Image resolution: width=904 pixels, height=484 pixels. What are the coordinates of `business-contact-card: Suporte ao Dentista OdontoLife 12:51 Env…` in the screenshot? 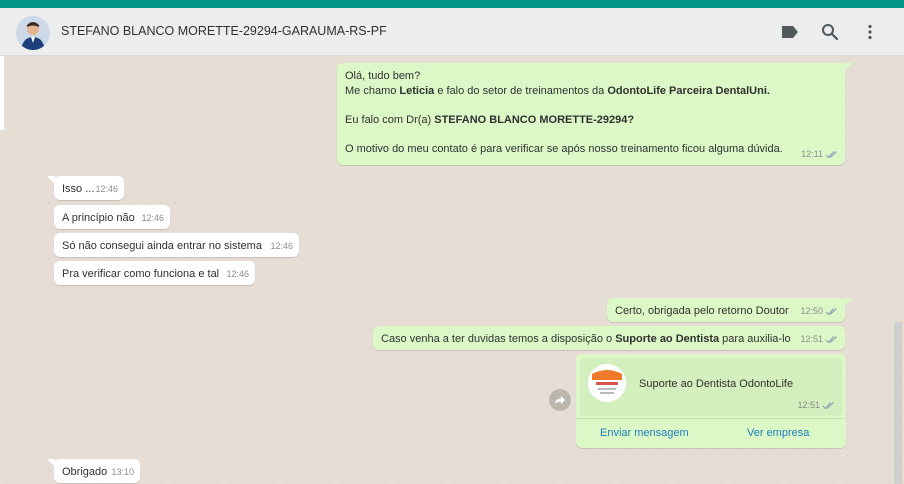 It's located at (711, 401).